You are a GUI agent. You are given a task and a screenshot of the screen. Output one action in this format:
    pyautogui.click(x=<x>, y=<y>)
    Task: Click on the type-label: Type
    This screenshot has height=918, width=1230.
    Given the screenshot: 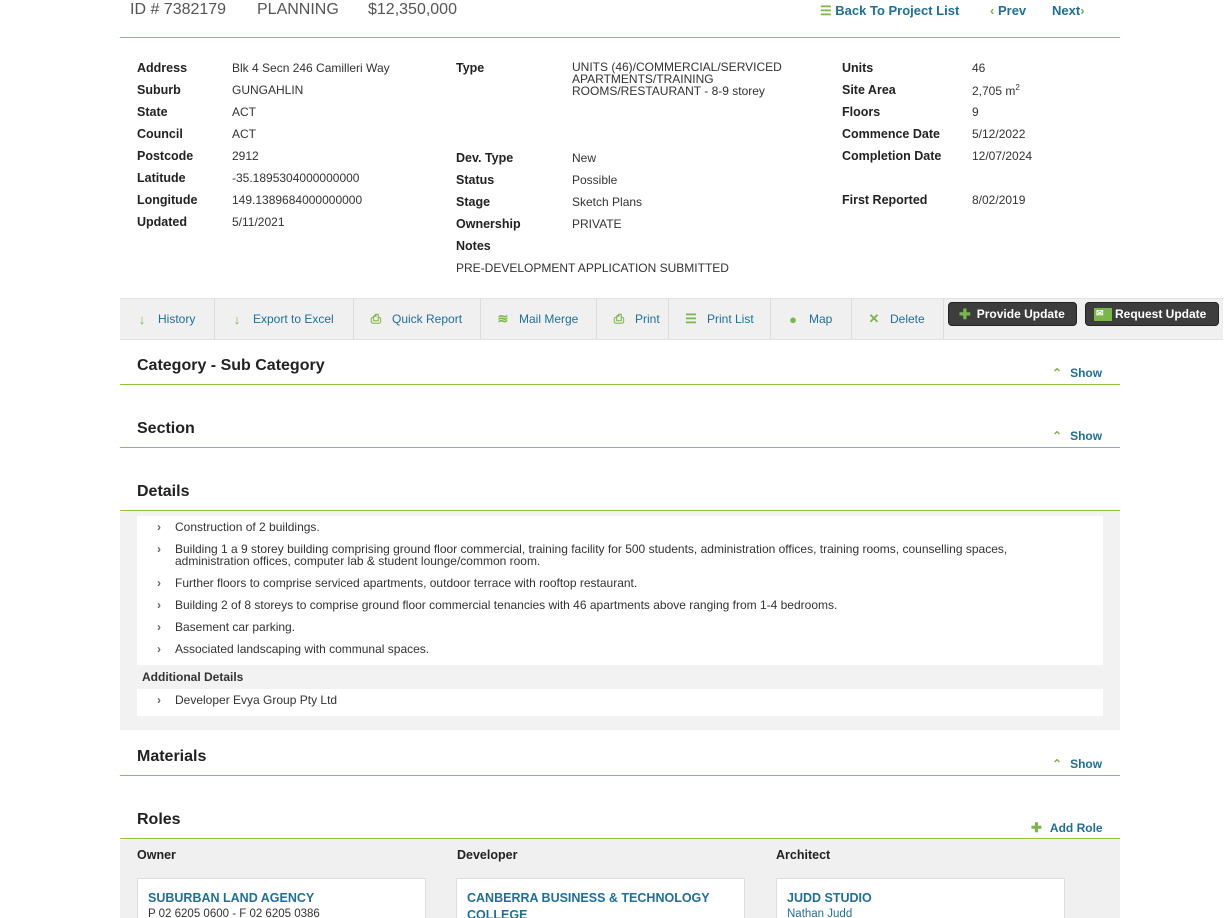 What is the action you would take?
    pyautogui.click(x=470, y=68)
    